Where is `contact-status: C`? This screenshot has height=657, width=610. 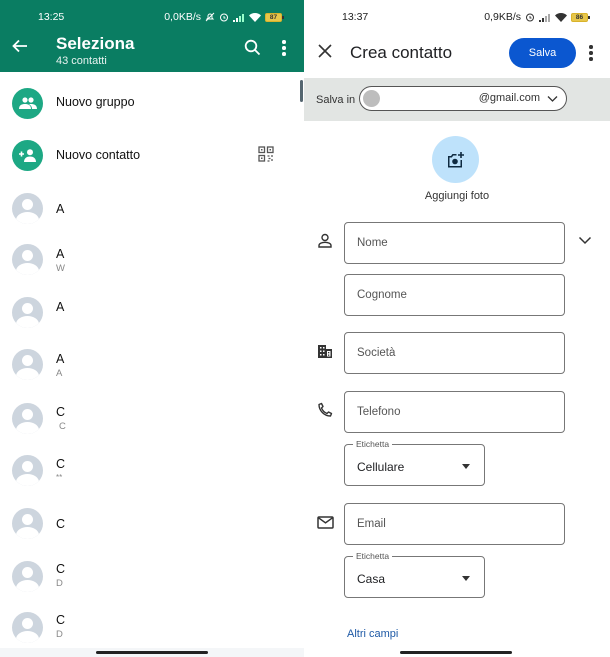 contact-status: C is located at coordinates (62, 426).